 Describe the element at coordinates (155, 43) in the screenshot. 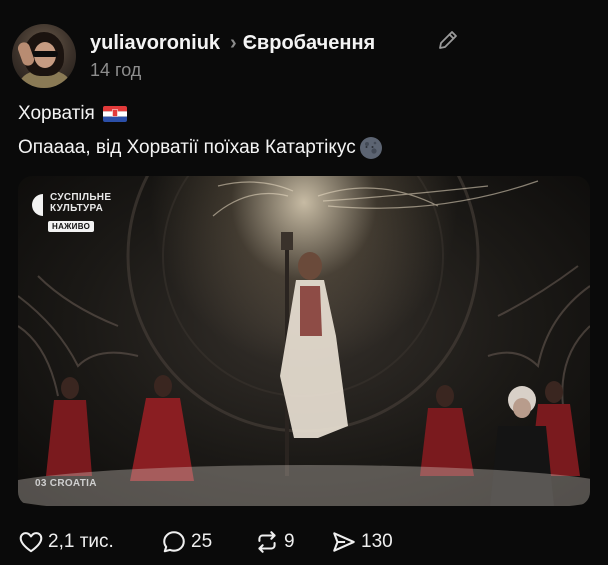

I see `author-username: yuliavoroniuk` at that location.